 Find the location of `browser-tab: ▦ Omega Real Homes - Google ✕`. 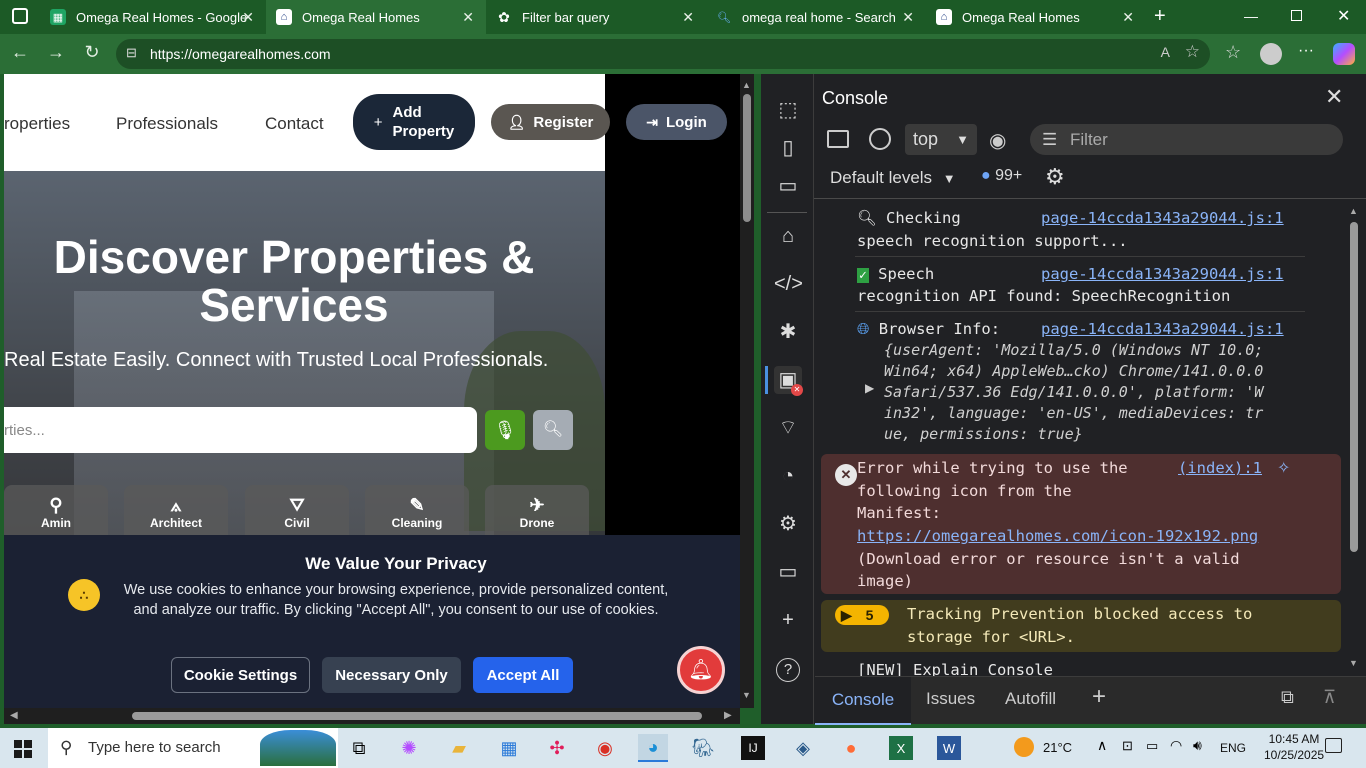

browser-tab: ▦ Omega Real Homes - Google ✕ is located at coordinates (153, 17).